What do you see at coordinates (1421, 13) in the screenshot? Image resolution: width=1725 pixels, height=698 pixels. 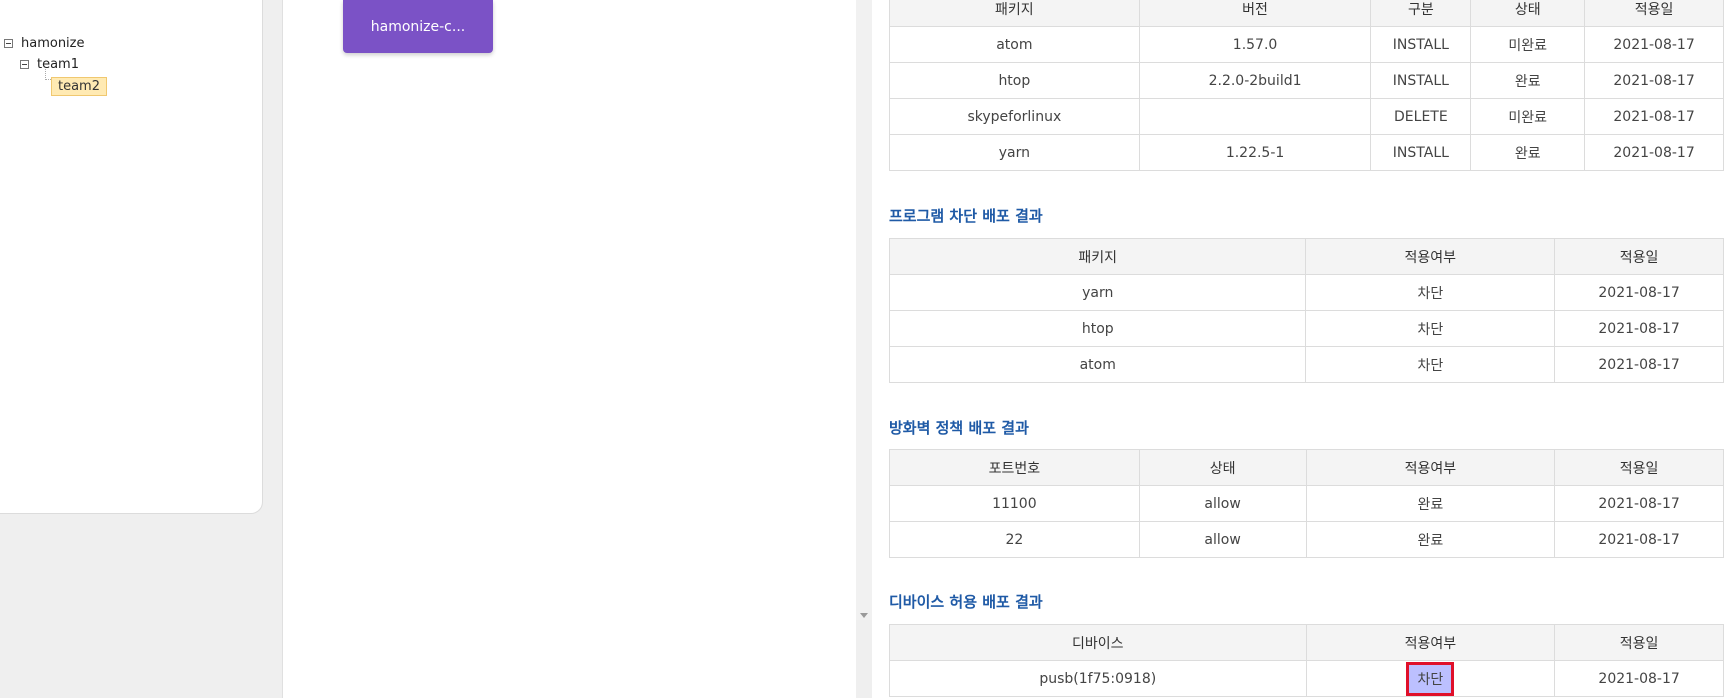 I see `column-header: 구분` at bounding box center [1421, 13].